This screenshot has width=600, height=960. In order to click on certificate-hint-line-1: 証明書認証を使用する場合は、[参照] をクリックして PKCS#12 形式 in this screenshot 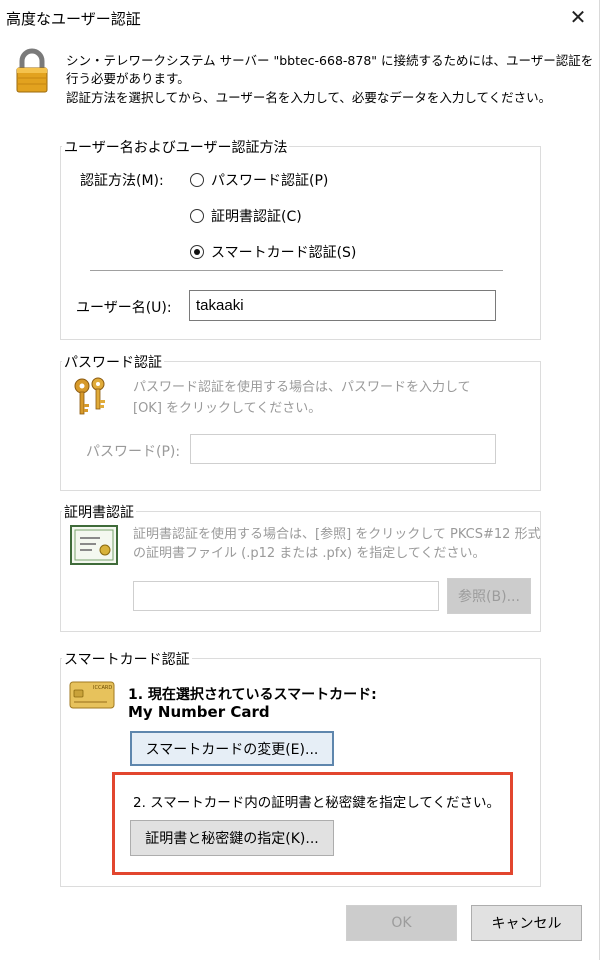, I will do `click(337, 534)`.